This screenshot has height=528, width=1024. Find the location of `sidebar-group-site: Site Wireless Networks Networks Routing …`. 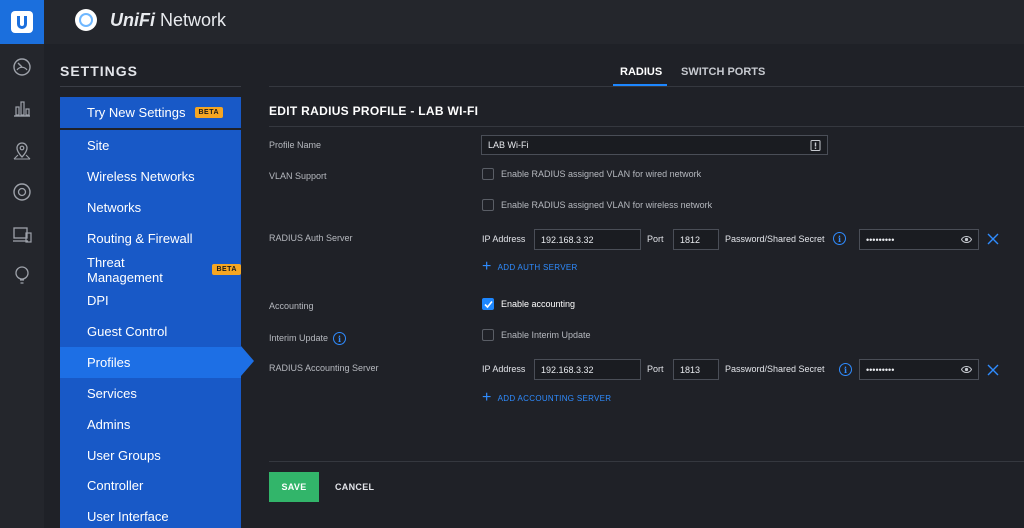

sidebar-group-site: Site Wireless Networks Networks Routing … is located at coordinates (150, 300).